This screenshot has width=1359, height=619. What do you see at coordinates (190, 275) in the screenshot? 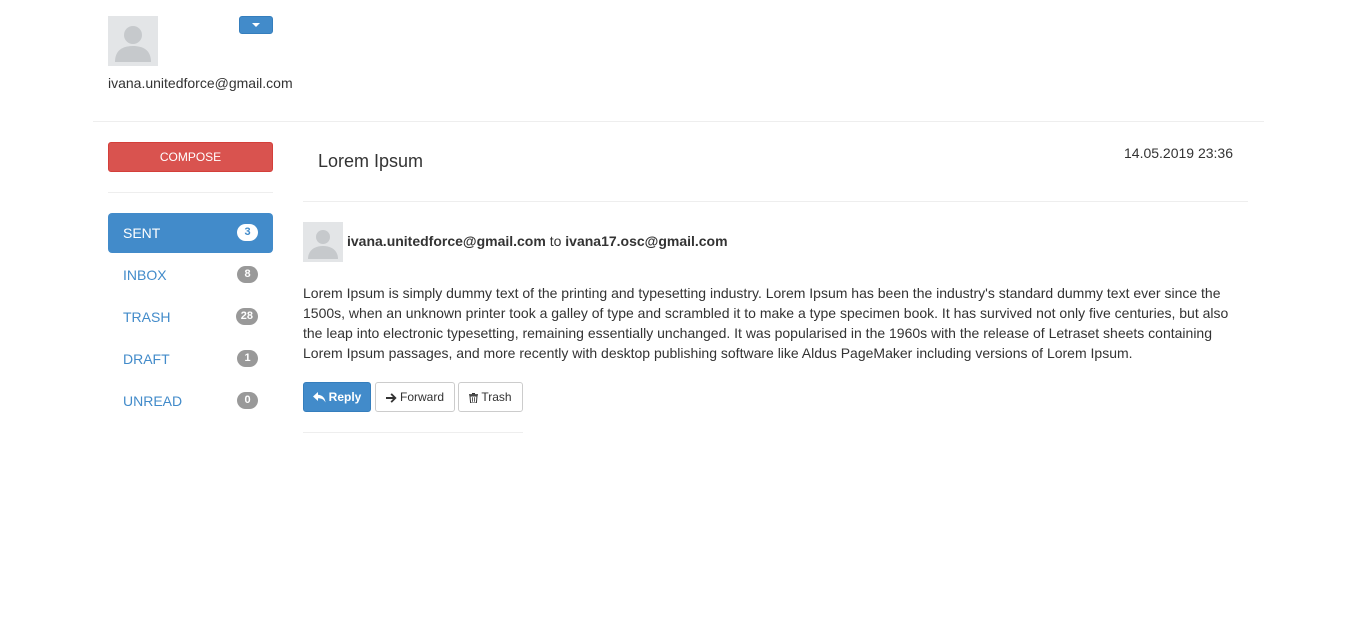
I see `sidebar-item-inbox: INBOX 8` at bounding box center [190, 275].